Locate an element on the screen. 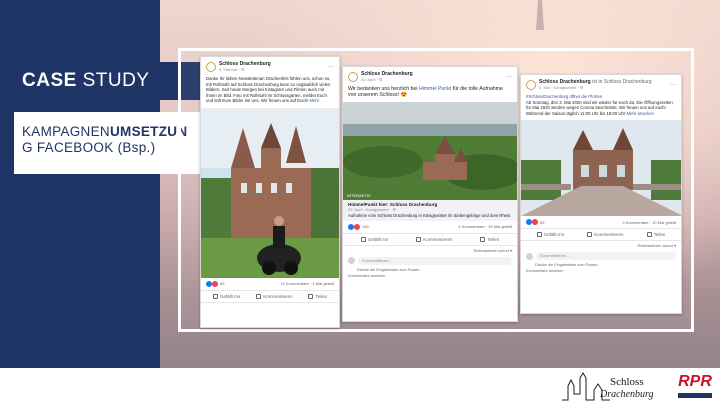 The width and height of the screenshot is (720, 405). castle-with-wheelchair-image is located at coordinates (270, 192).